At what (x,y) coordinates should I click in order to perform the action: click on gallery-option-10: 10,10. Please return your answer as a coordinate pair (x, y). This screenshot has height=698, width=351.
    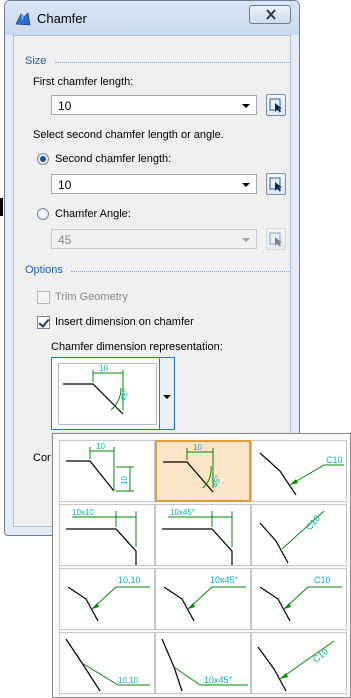
    Looking at the image, I should click on (107, 663).